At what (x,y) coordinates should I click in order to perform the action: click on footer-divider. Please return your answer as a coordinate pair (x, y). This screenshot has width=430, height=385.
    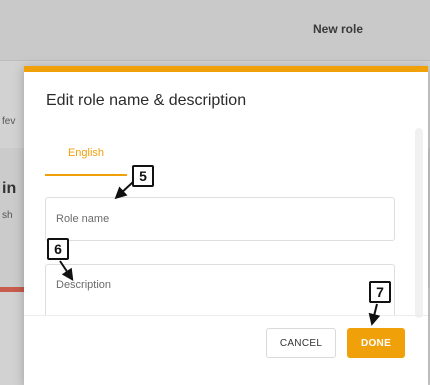
    Looking at the image, I should click on (226, 315).